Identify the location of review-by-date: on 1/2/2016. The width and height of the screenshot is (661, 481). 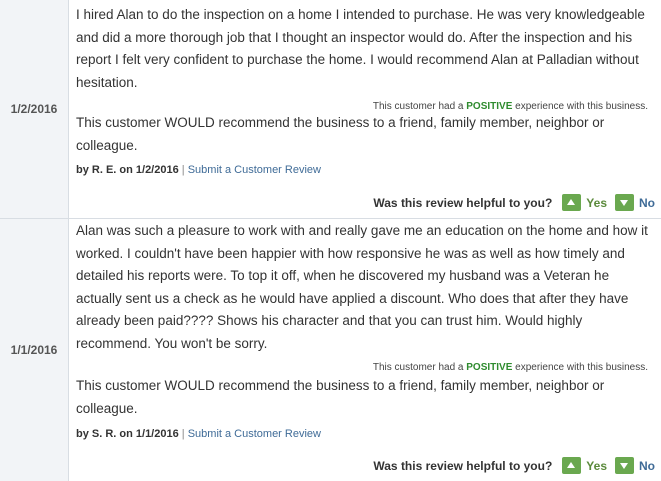
(149, 170).